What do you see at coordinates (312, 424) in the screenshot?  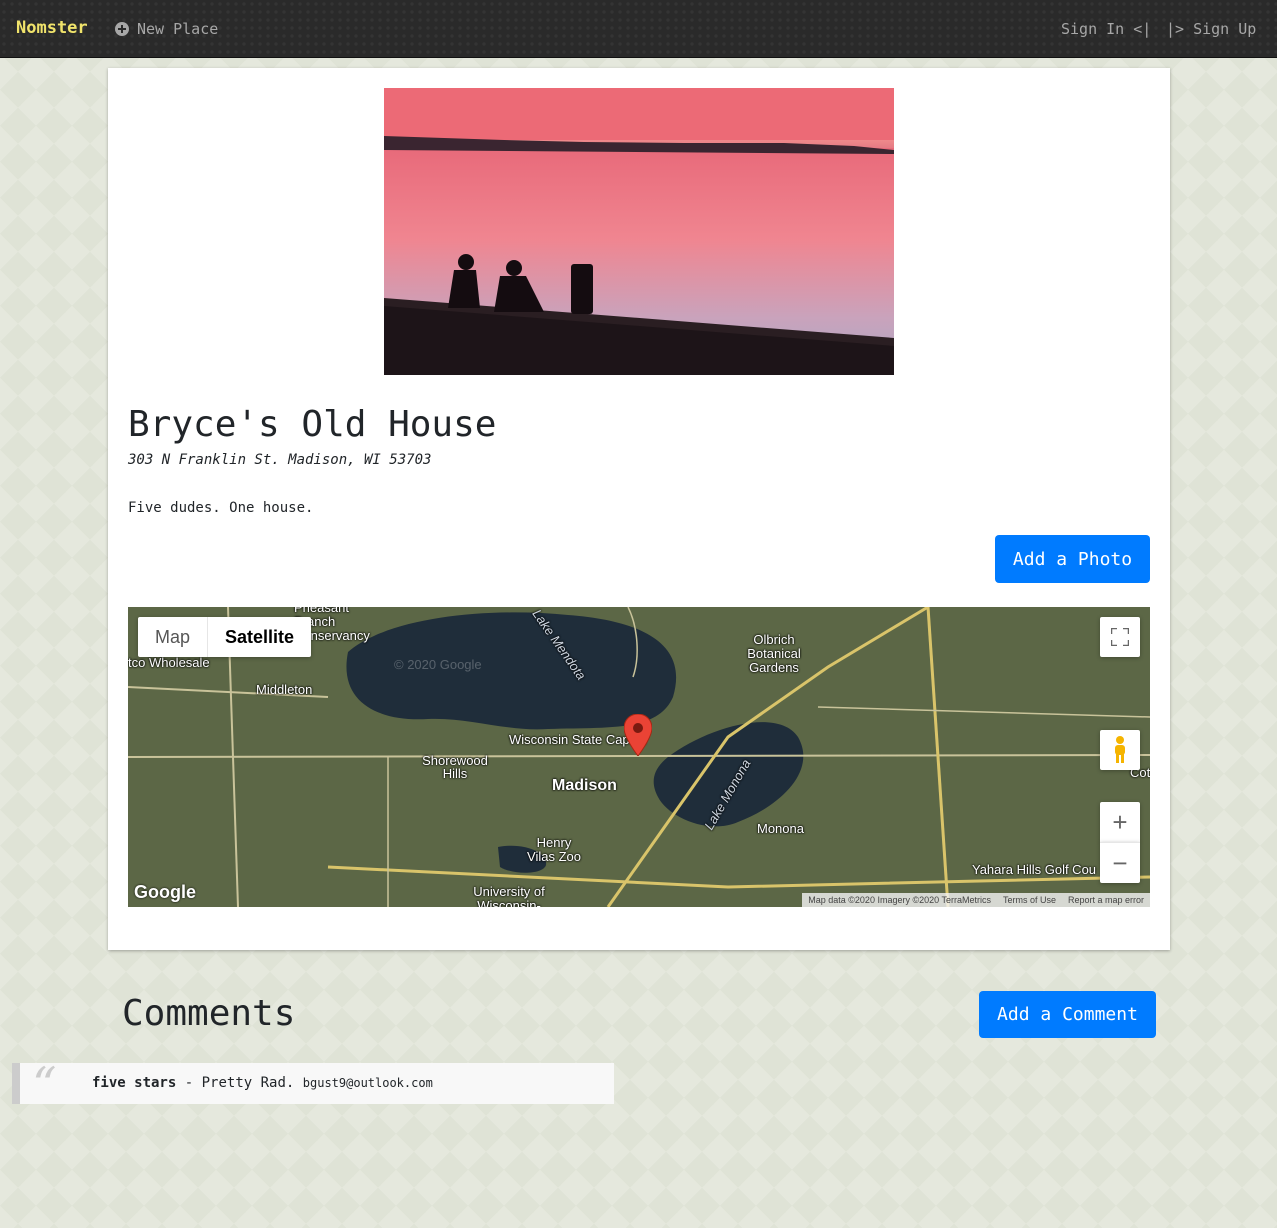 I see `place-name: Bryce's Old House` at bounding box center [312, 424].